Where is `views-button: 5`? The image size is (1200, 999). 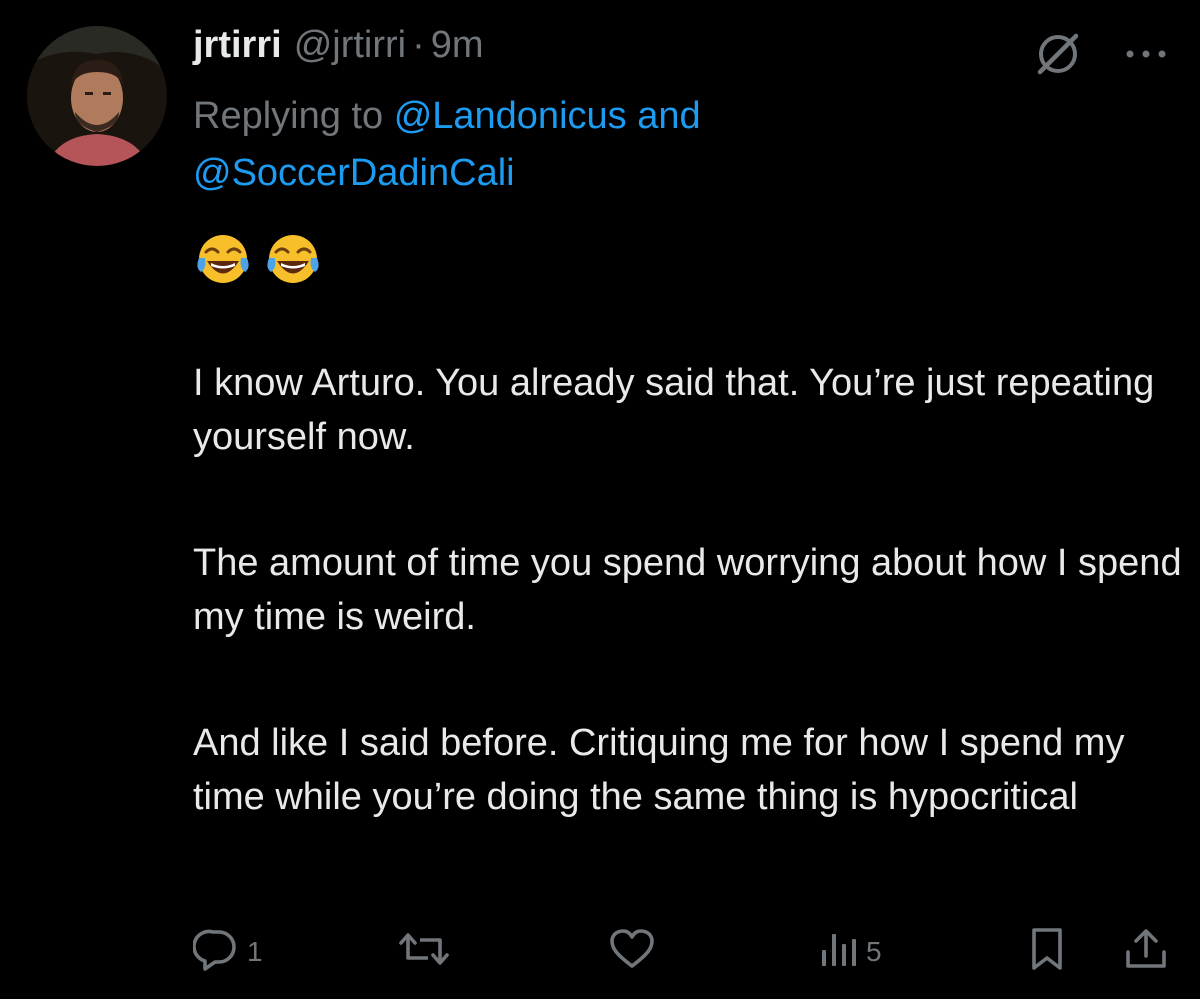 views-button: 5 is located at coordinates (850, 952).